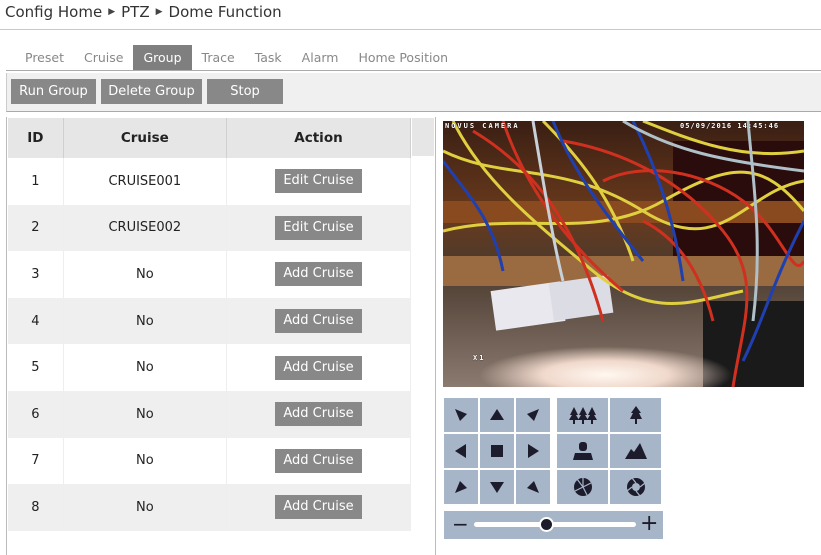 The width and height of the screenshot is (821, 555). I want to click on breadcrumb: Config Home ▶ PTZ ▶ Dome Function, so click(143, 12).